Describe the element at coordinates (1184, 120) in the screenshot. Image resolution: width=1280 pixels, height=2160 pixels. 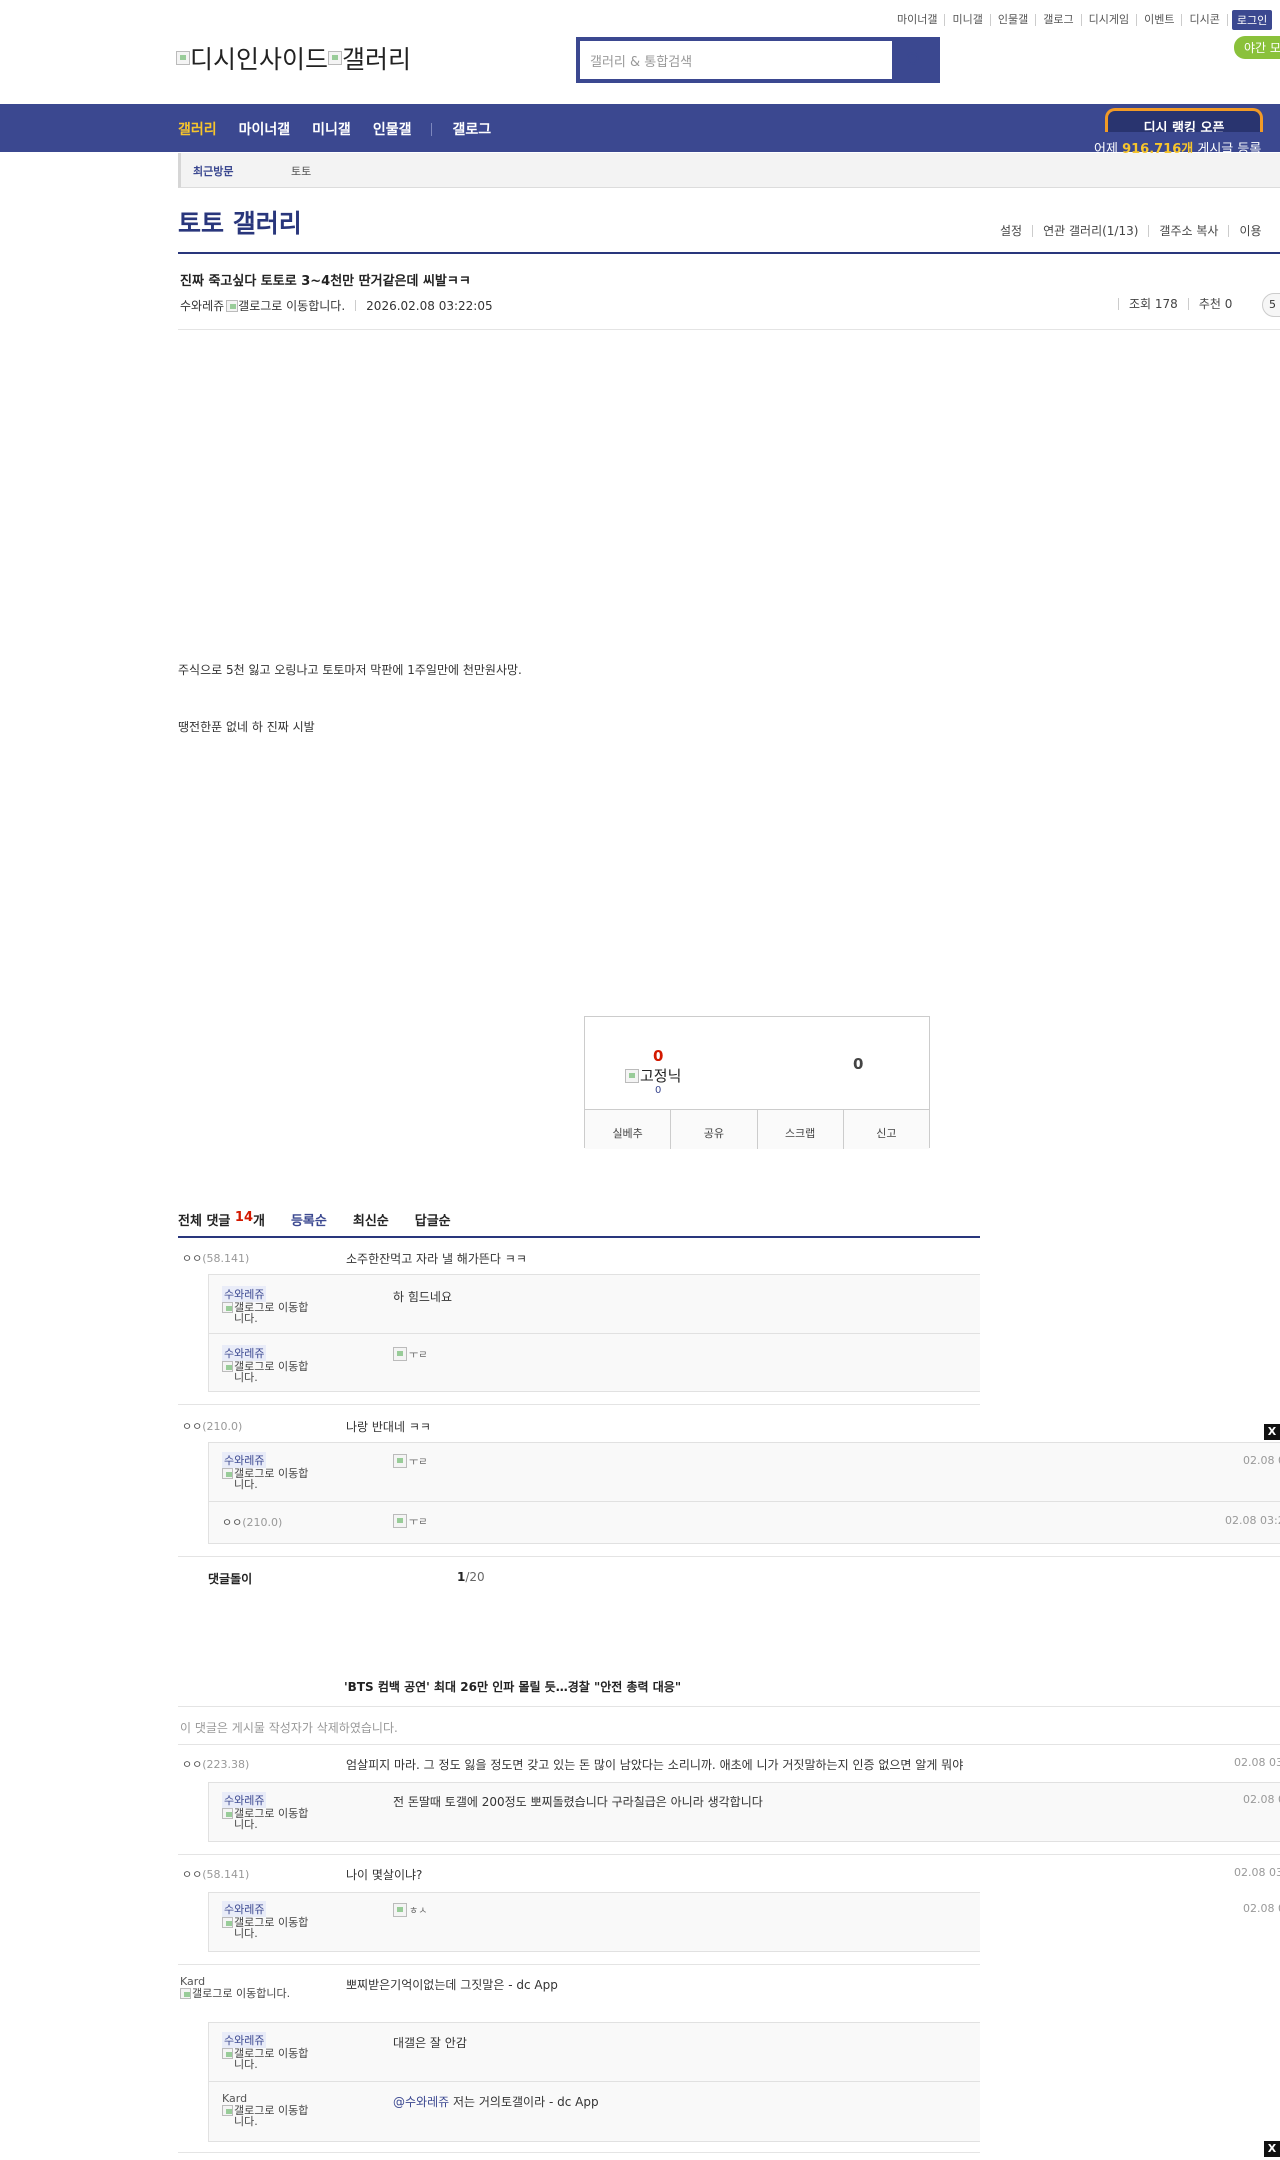
I see `ranking-open-button: 디시 랭킹 오픈` at that location.